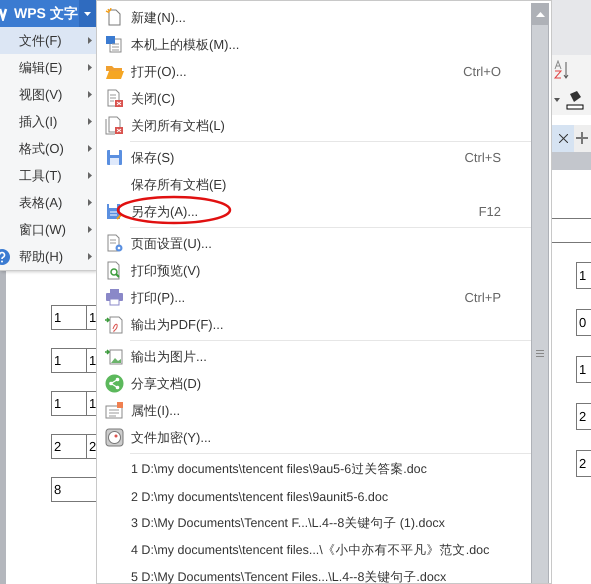 Image resolution: width=591 pixels, height=584 pixels. I want to click on recent-file-item: 5 D:\My Documents\Tencent Files...\L.4--8关键句子.docx, so click(314, 574).